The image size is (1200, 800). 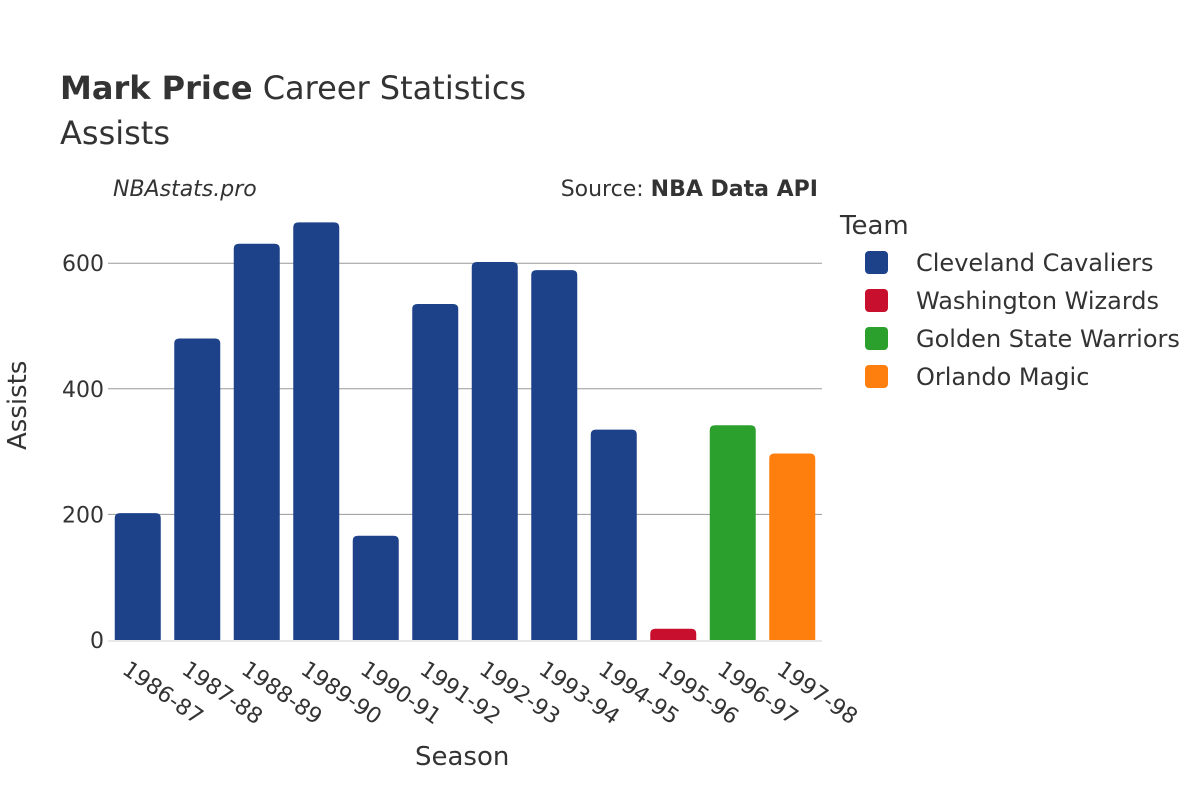 What do you see at coordinates (1035, 263) in the screenshot?
I see `legend-label: Cleveland Cavaliers` at bounding box center [1035, 263].